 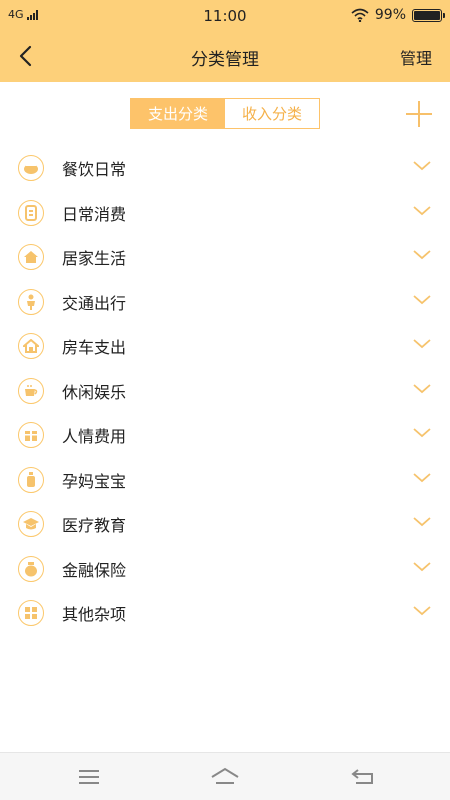 I want to click on category-label: 日常消费, so click(x=94, y=214).